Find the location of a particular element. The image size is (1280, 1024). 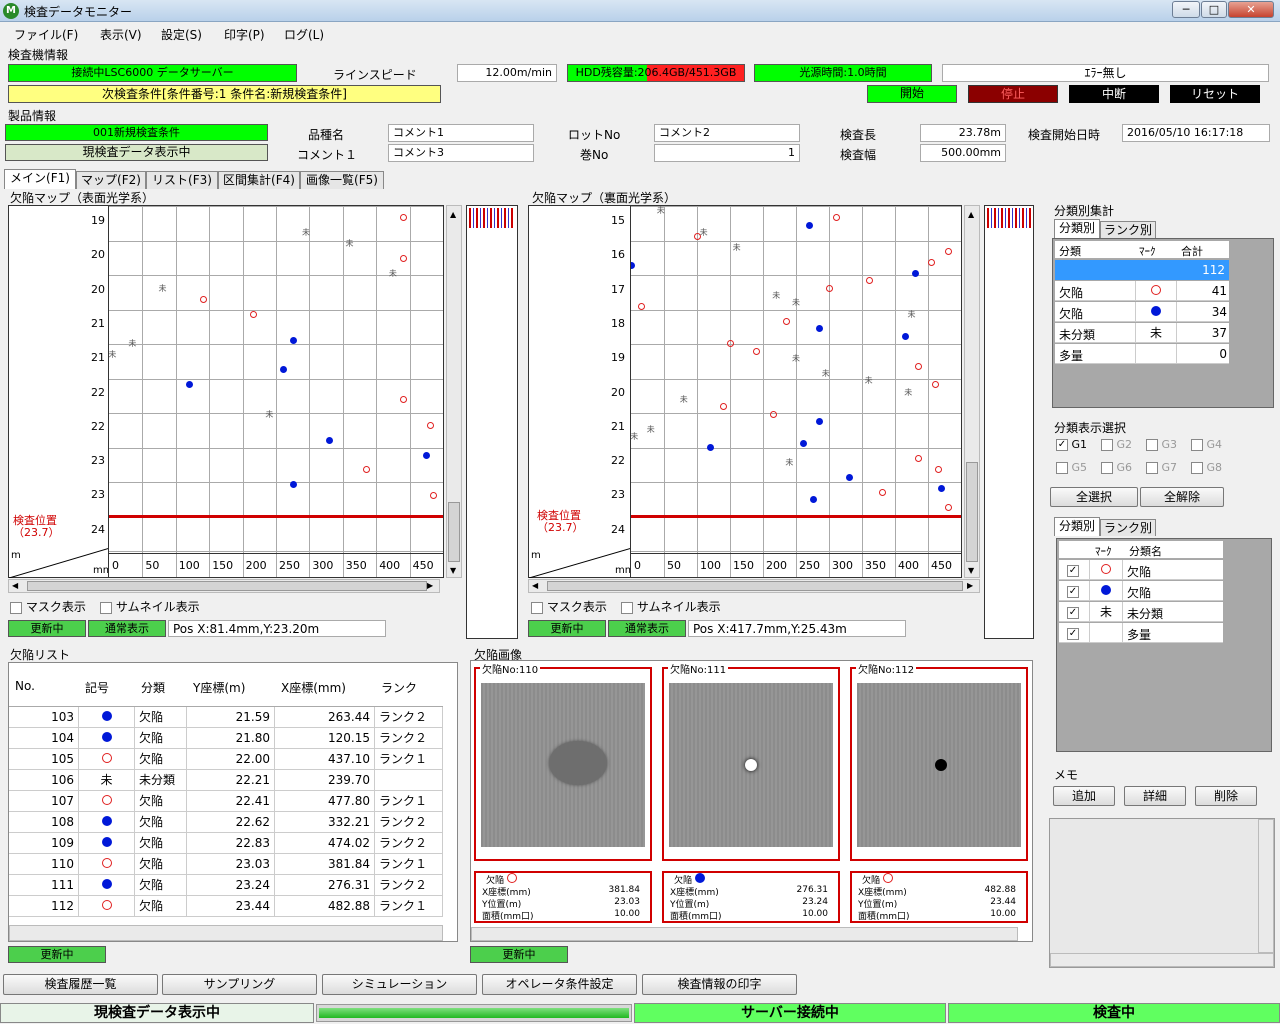

pause-button: 中断 is located at coordinates (1114, 94).